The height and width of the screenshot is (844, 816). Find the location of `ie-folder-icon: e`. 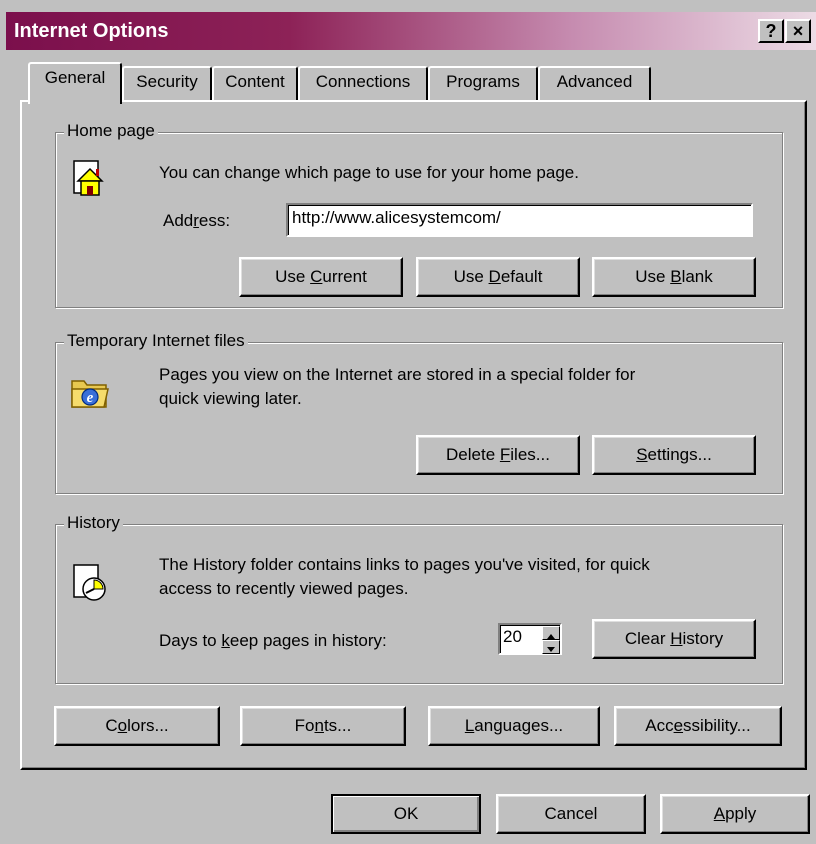

ie-folder-icon: e is located at coordinates (90, 394).